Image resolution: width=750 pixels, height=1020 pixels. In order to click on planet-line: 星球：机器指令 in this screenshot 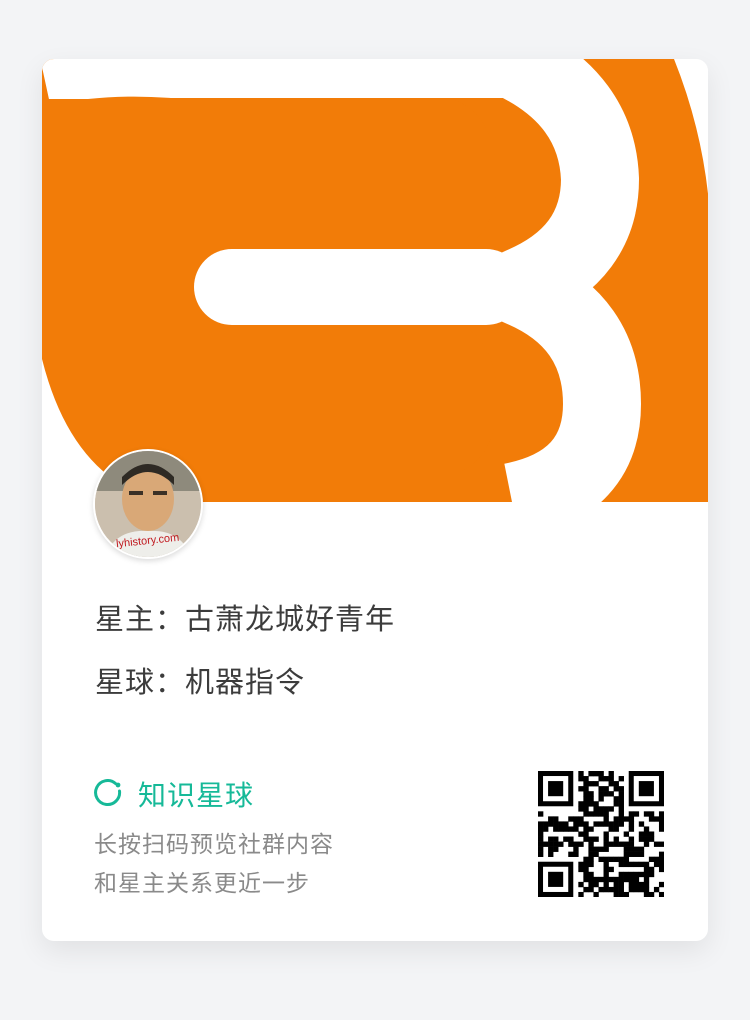, I will do `click(200, 680)`.